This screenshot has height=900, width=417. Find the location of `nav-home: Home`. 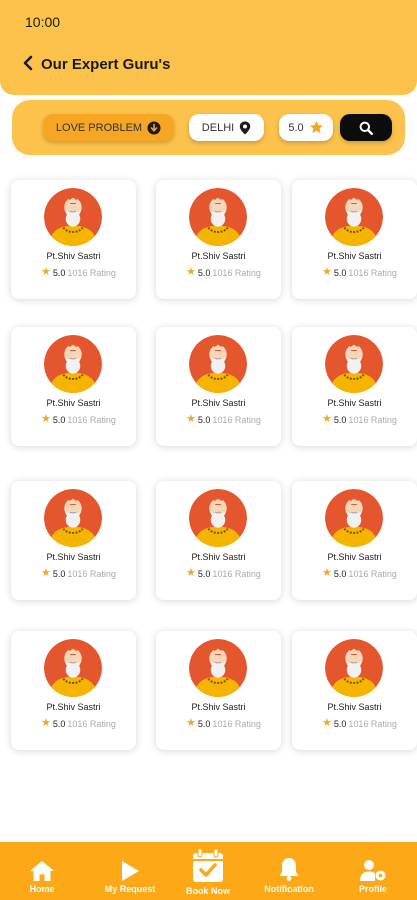

nav-home: Home is located at coordinates (42, 871).